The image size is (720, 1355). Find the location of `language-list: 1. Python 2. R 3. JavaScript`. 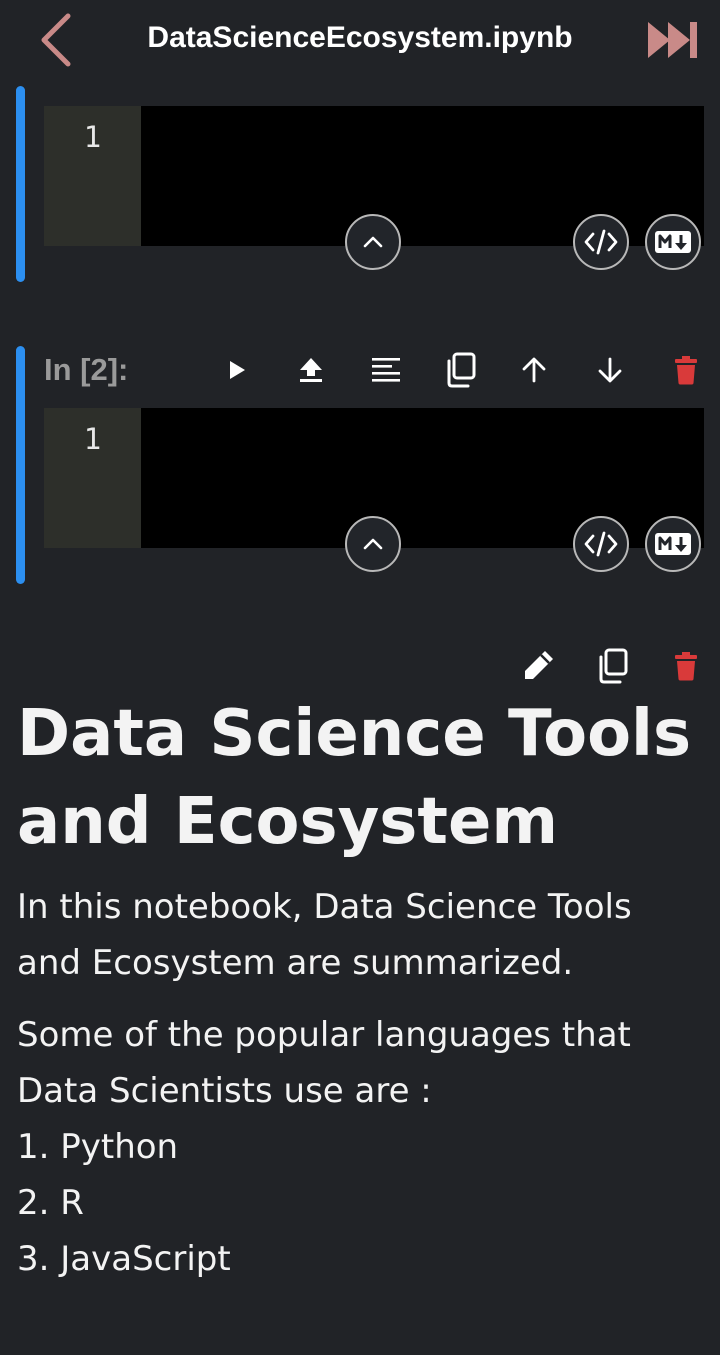

language-list: 1. Python 2. R 3. JavaScript is located at coordinates (357, 1203).